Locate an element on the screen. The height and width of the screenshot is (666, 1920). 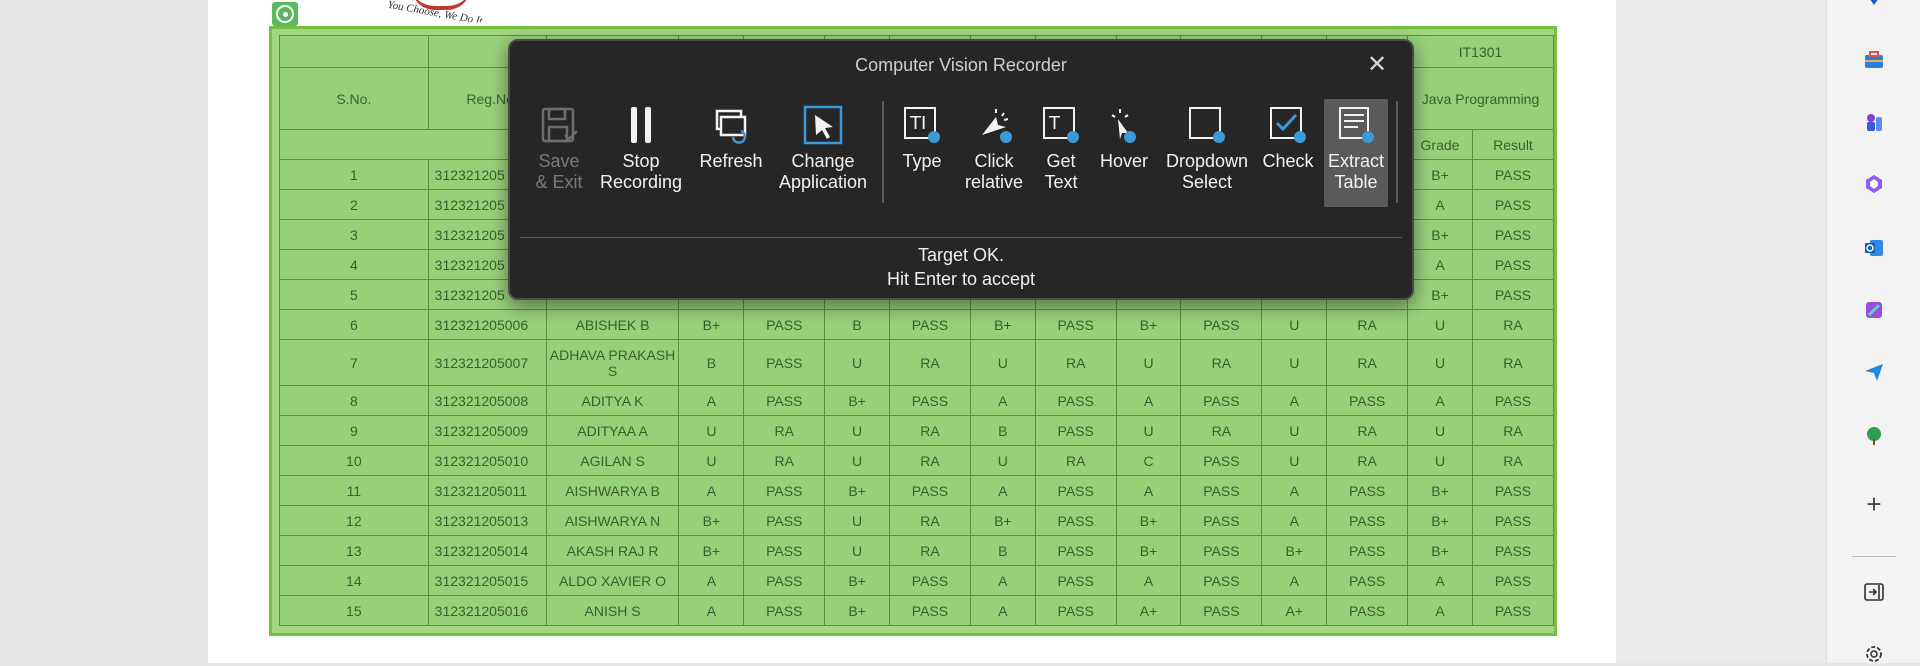
refresh-button: Refresh is located at coordinates (731, 153).